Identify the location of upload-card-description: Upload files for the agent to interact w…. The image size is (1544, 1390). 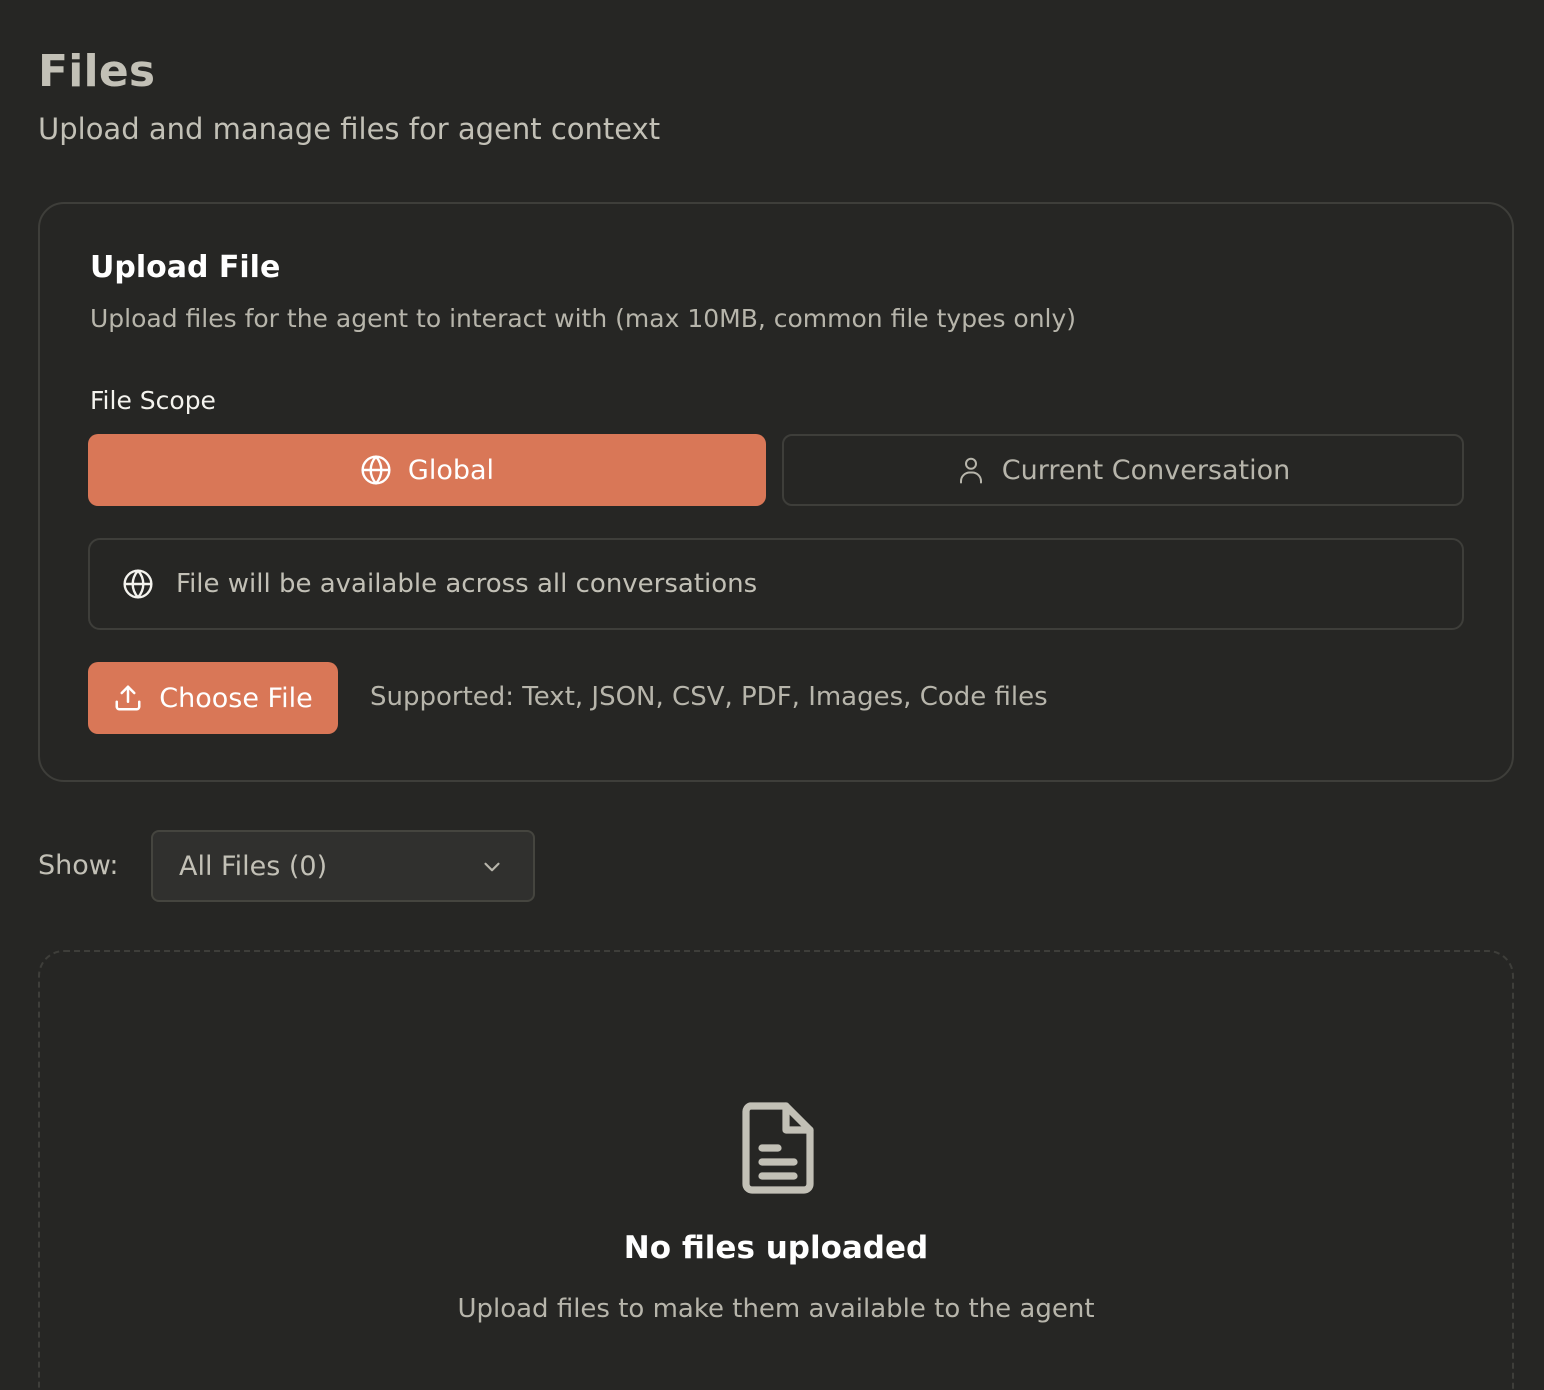
(583, 318).